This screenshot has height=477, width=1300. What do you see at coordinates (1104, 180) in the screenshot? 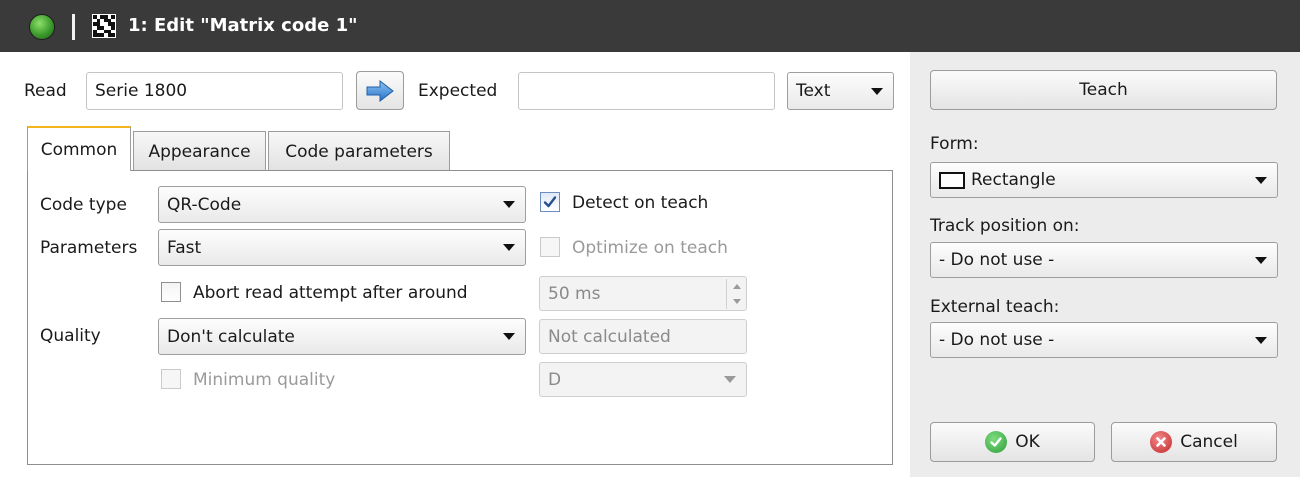
I see `form-select: Rectangle` at bounding box center [1104, 180].